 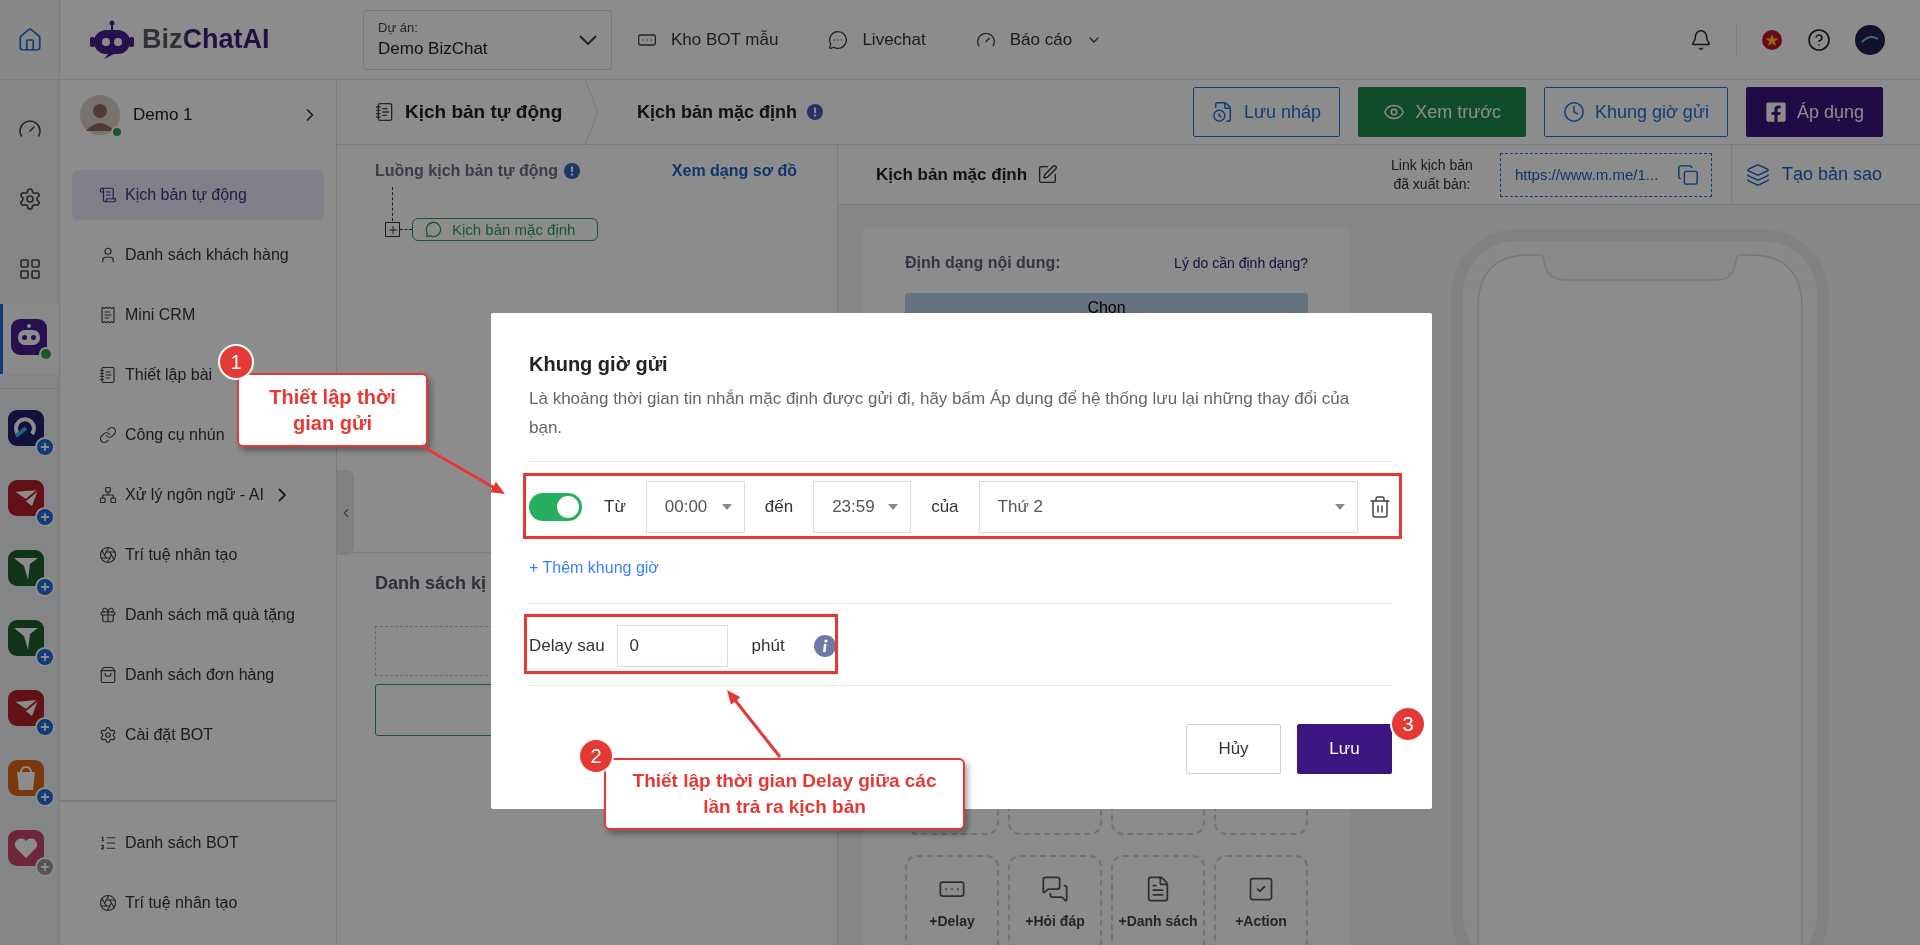 I want to click on add-block-button: +Action, so click(x=1261, y=900).